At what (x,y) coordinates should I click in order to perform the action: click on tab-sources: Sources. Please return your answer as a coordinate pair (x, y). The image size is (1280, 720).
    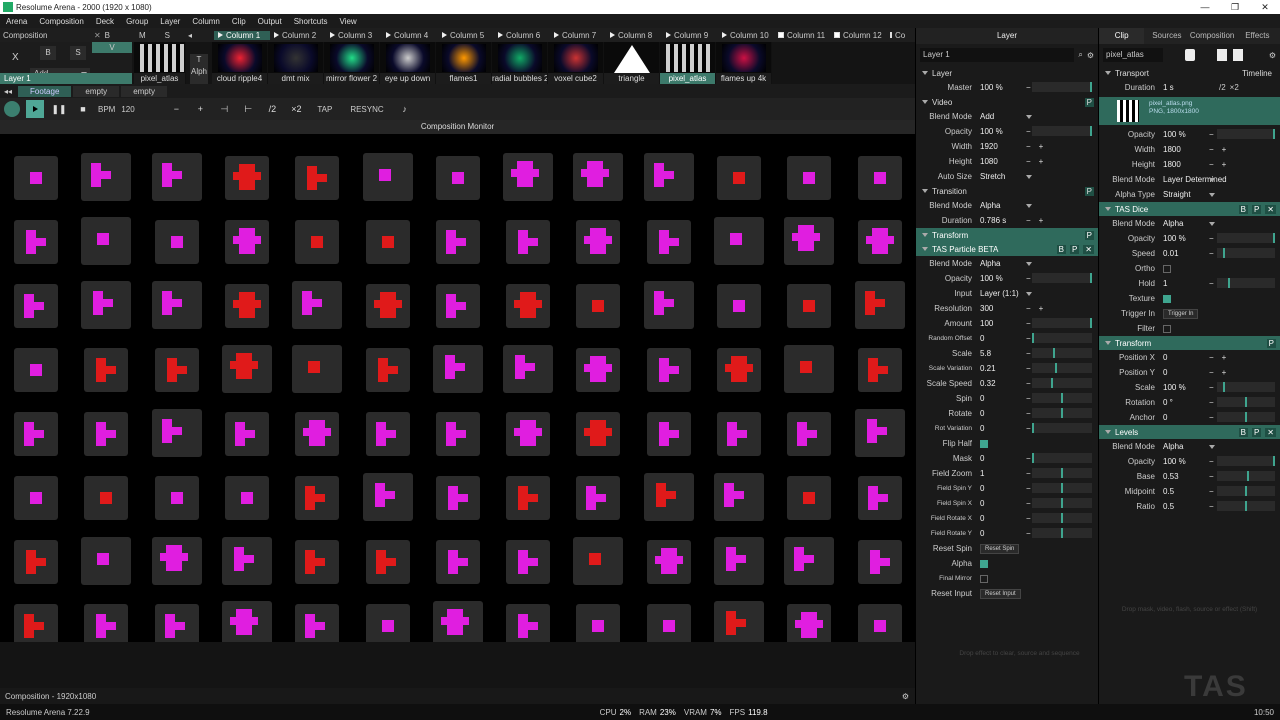
    Looking at the image, I should click on (1166, 36).